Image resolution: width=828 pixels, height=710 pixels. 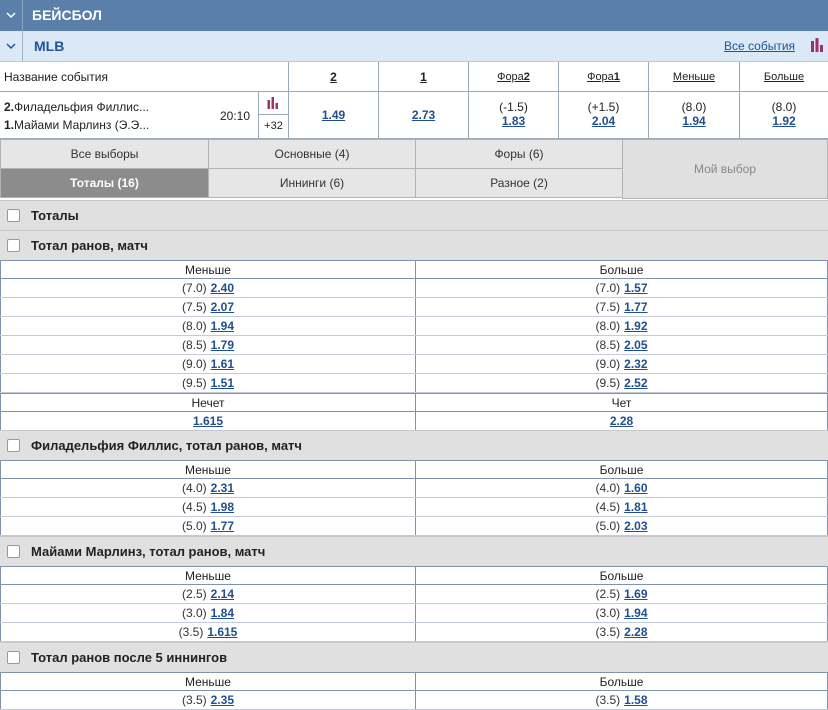 What do you see at coordinates (194, 594) in the screenshot?
I see `less-param: (2.5)` at bounding box center [194, 594].